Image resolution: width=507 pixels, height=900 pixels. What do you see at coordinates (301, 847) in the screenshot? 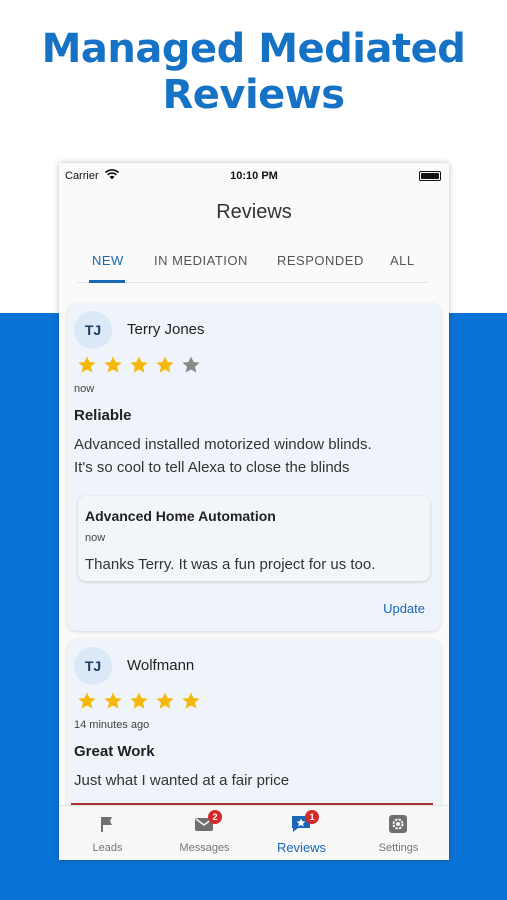
I see `nav-label: Reviews` at bounding box center [301, 847].